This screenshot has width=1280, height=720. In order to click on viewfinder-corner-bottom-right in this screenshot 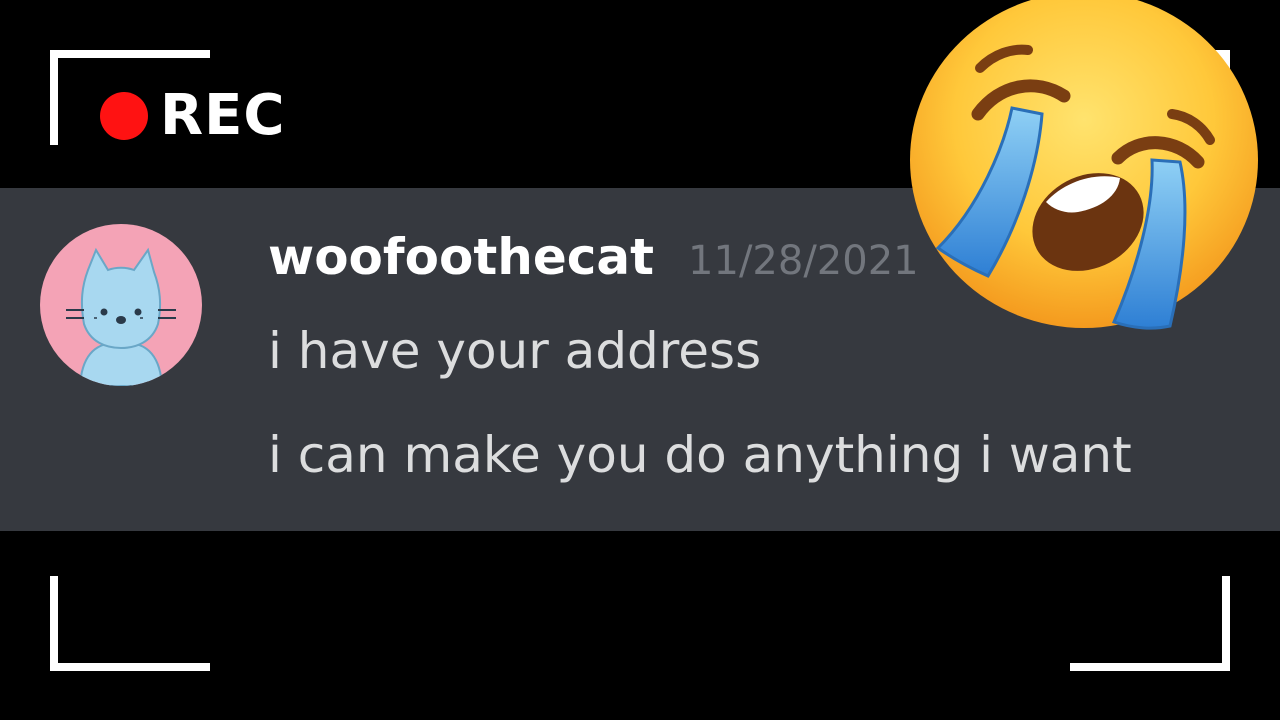, I will do `click(1150, 623)`.